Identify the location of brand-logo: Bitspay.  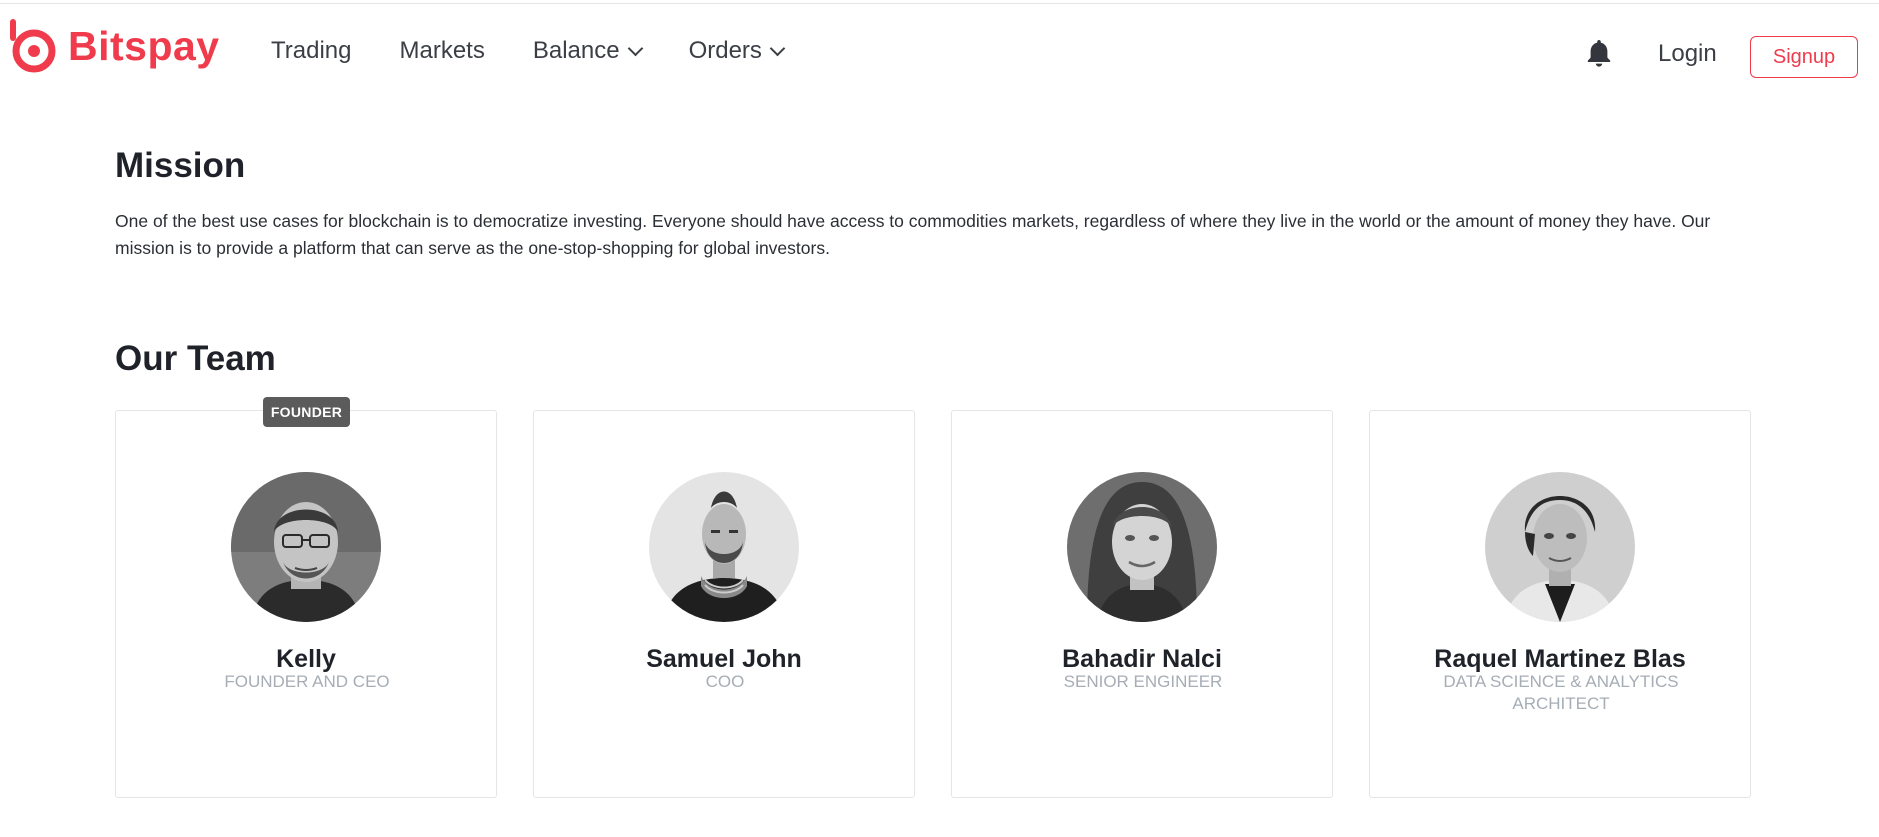
(114, 46).